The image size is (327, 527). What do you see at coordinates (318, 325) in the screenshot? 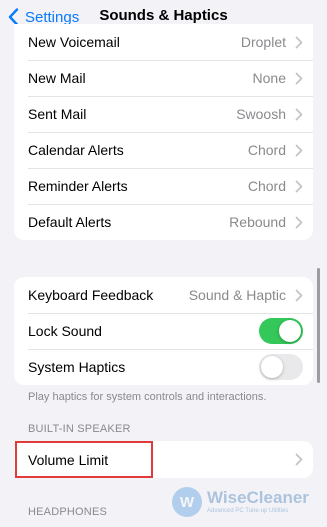
I see `scroll-indicator` at bounding box center [318, 325].